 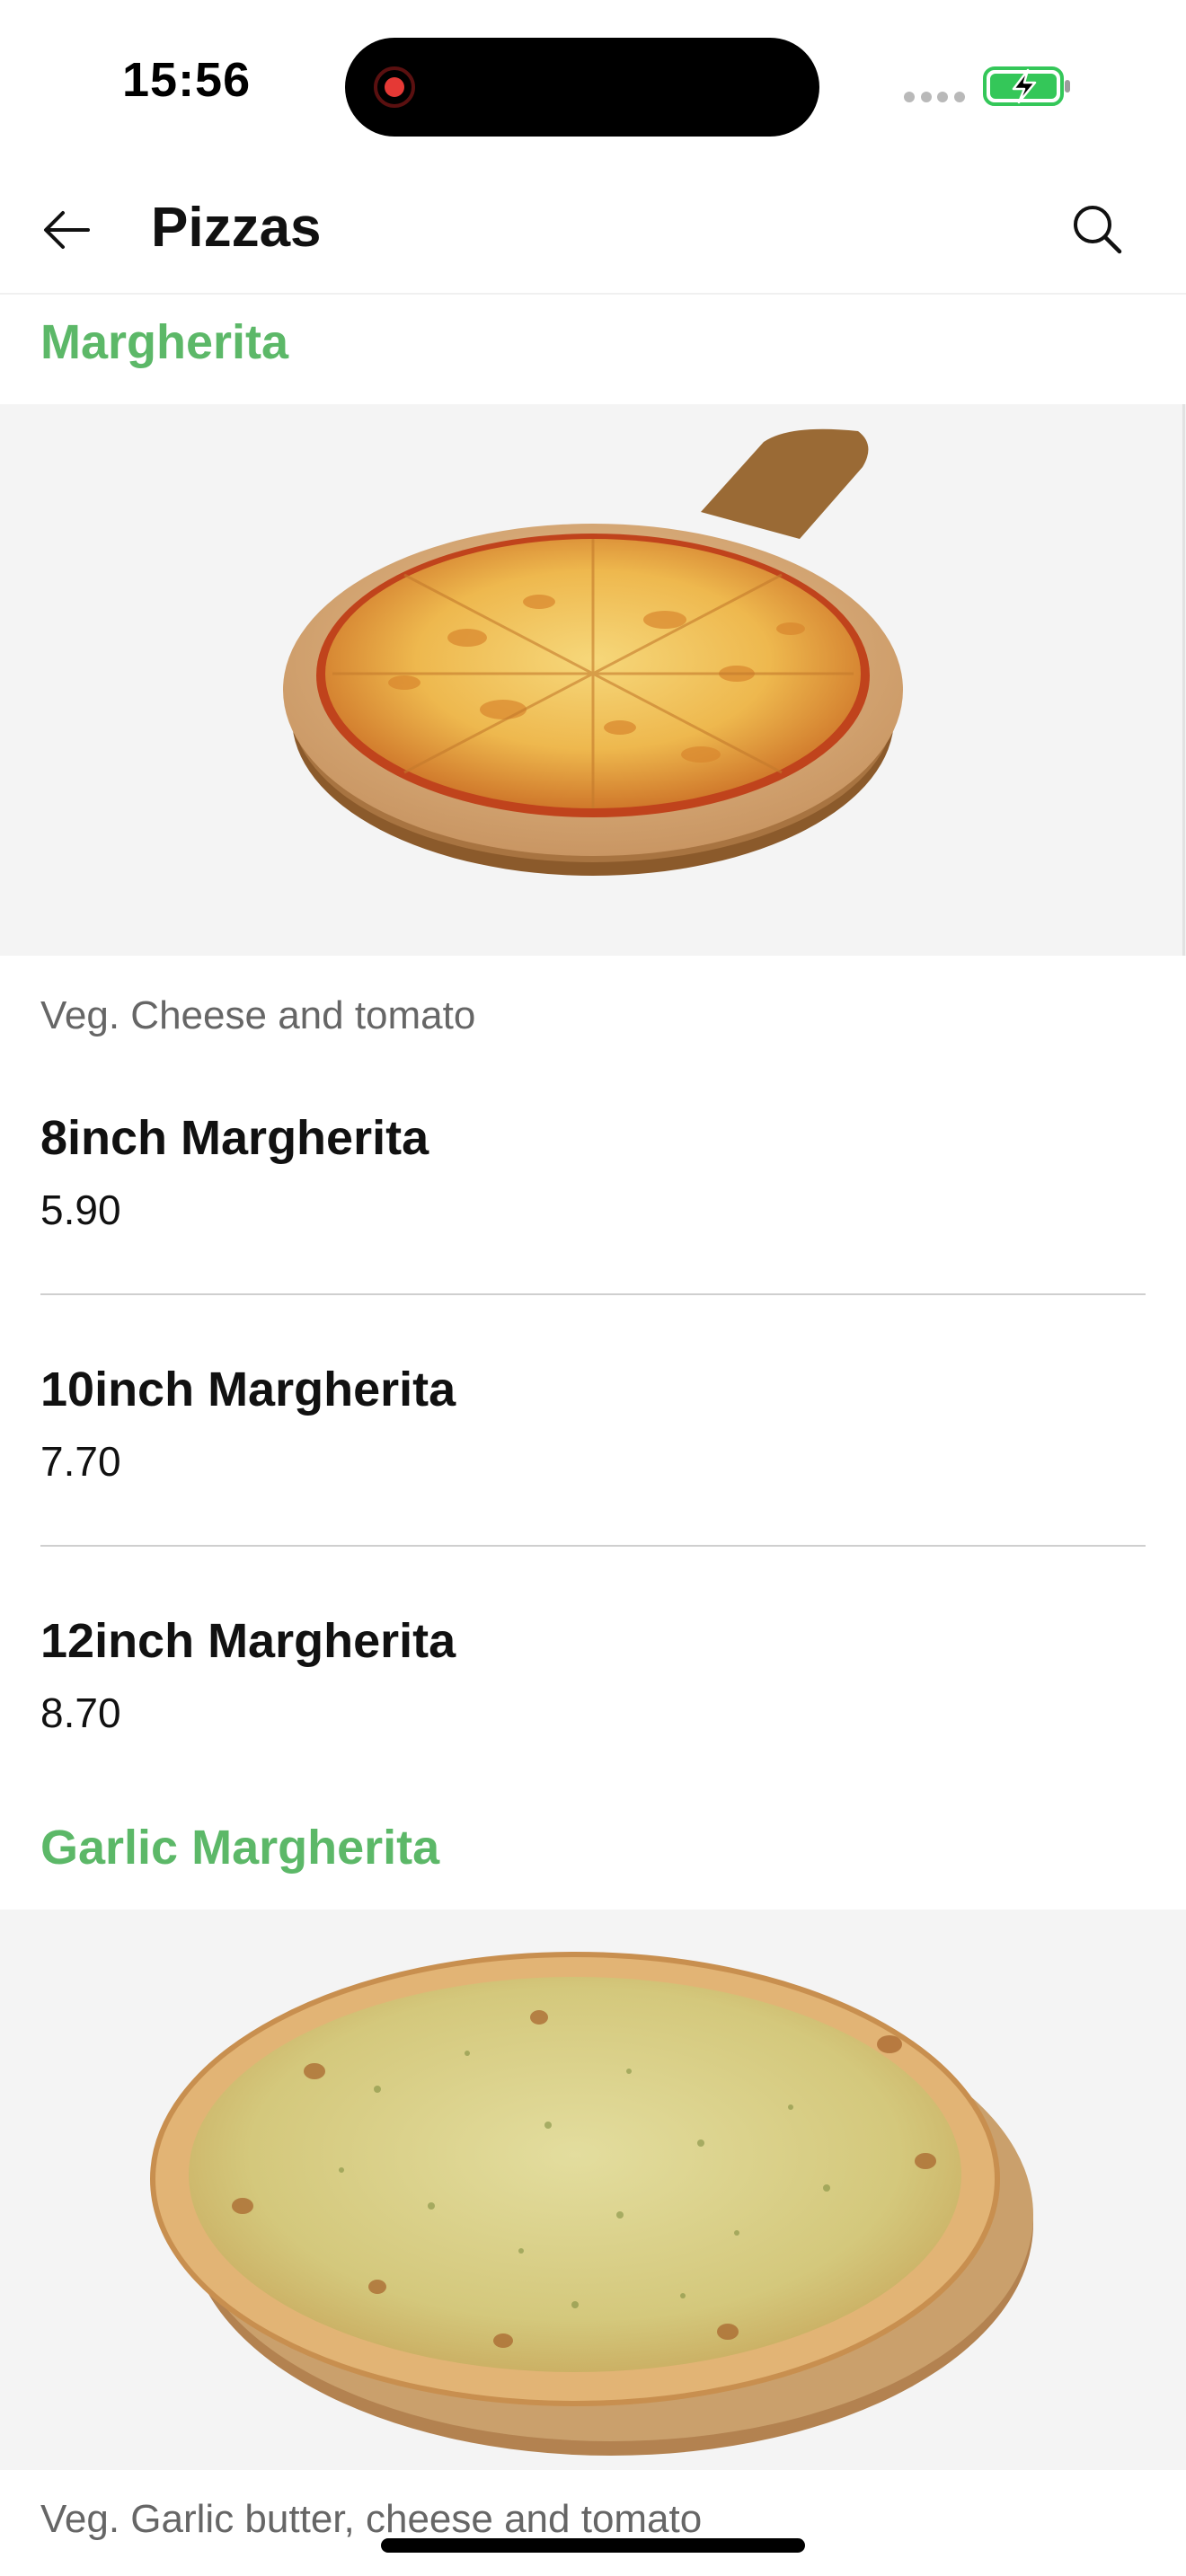 What do you see at coordinates (394, 87) in the screenshot?
I see `screen-recording-icon` at bounding box center [394, 87].